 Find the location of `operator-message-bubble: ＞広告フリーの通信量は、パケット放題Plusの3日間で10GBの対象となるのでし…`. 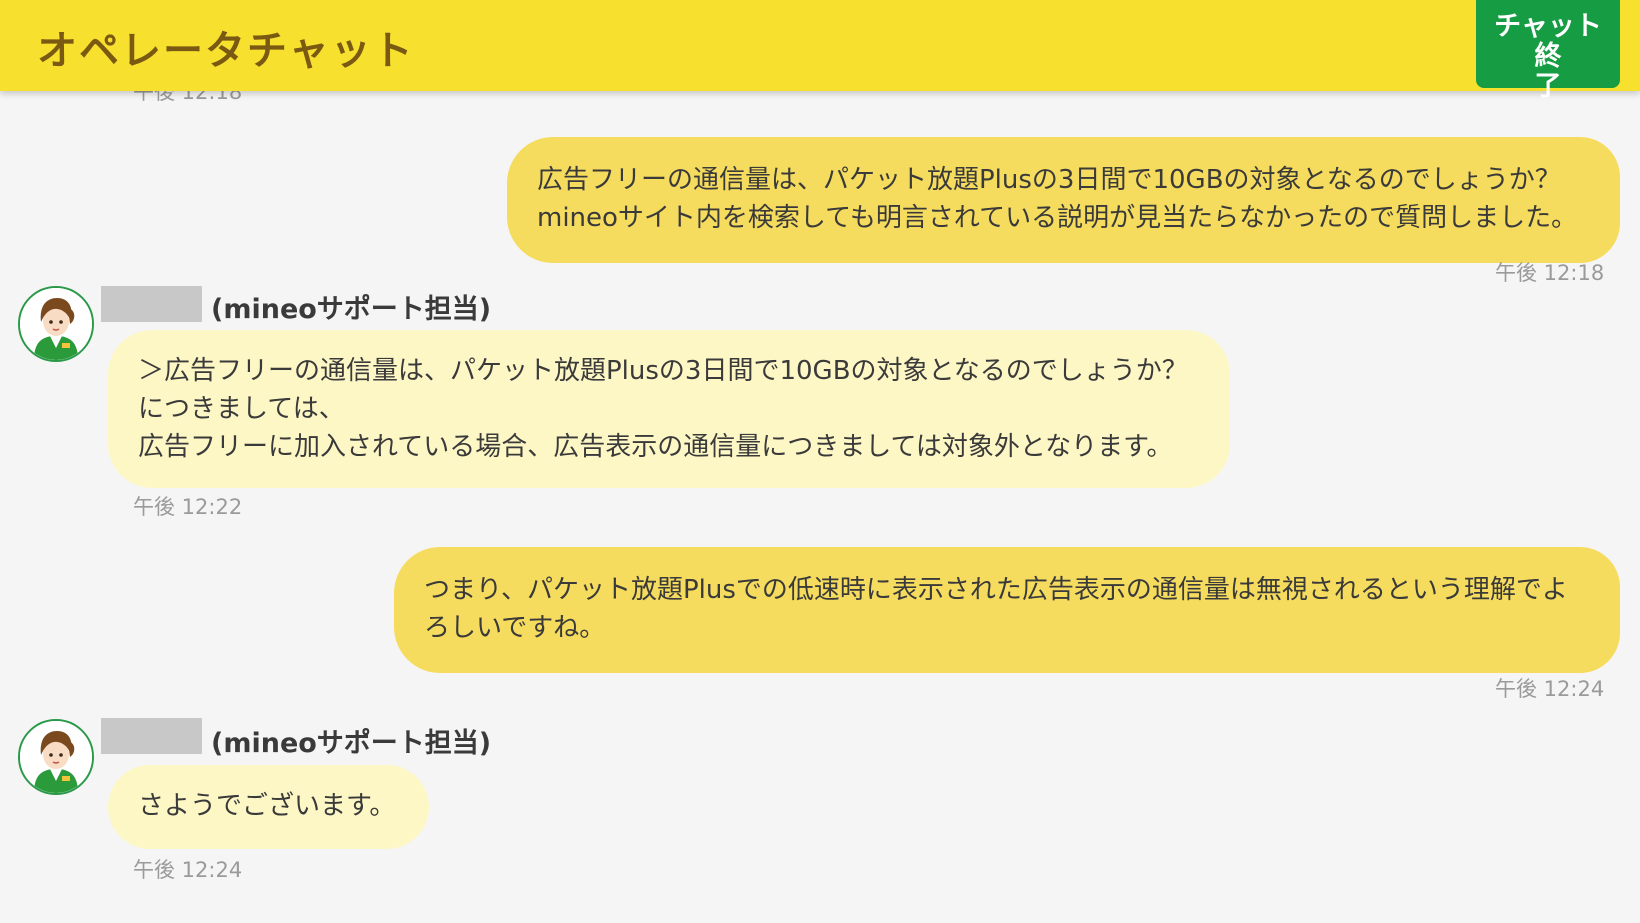

operator-message-bubble: ＞広告フリーの通信量は、パケット放題Plusの3日間で10GBの対象となるのでし… is located at coordinates (669, 409).